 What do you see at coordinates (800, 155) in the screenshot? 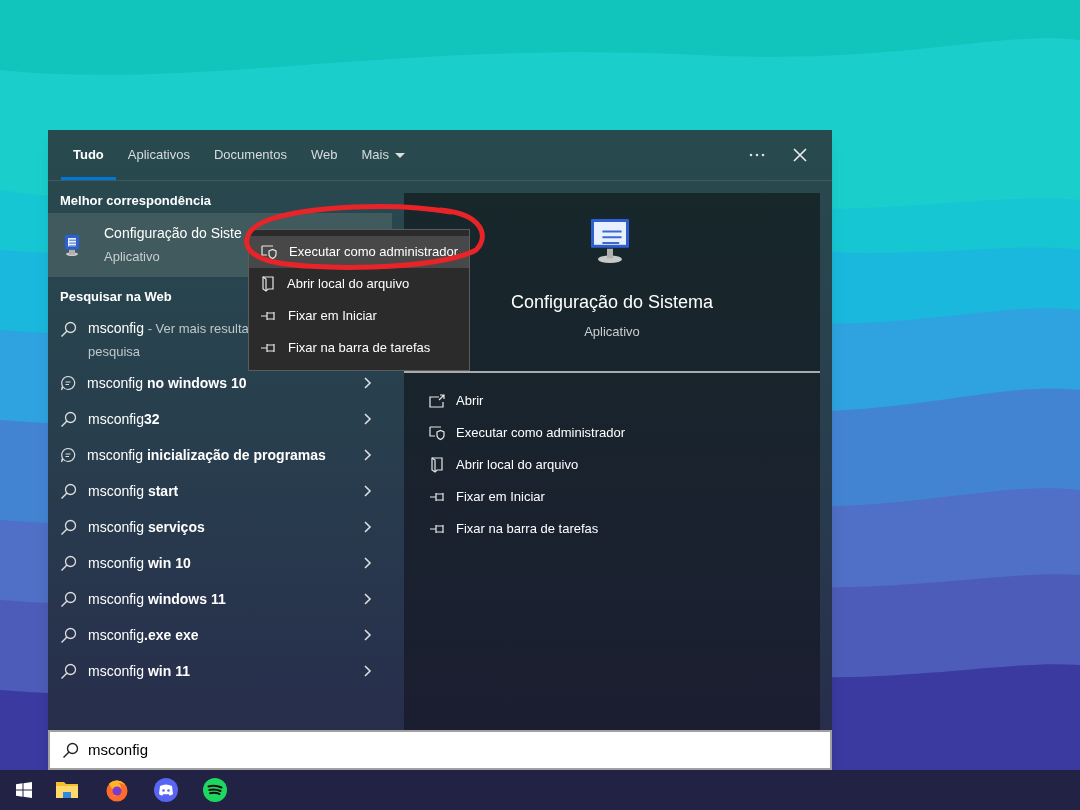
I see `close-icon` at bounding box center [800, 155].